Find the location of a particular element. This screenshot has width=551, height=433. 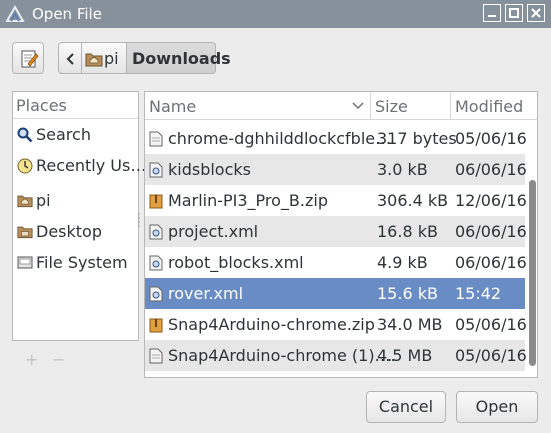

file-size: 4.5 MB is located at coordinates (405, 355).